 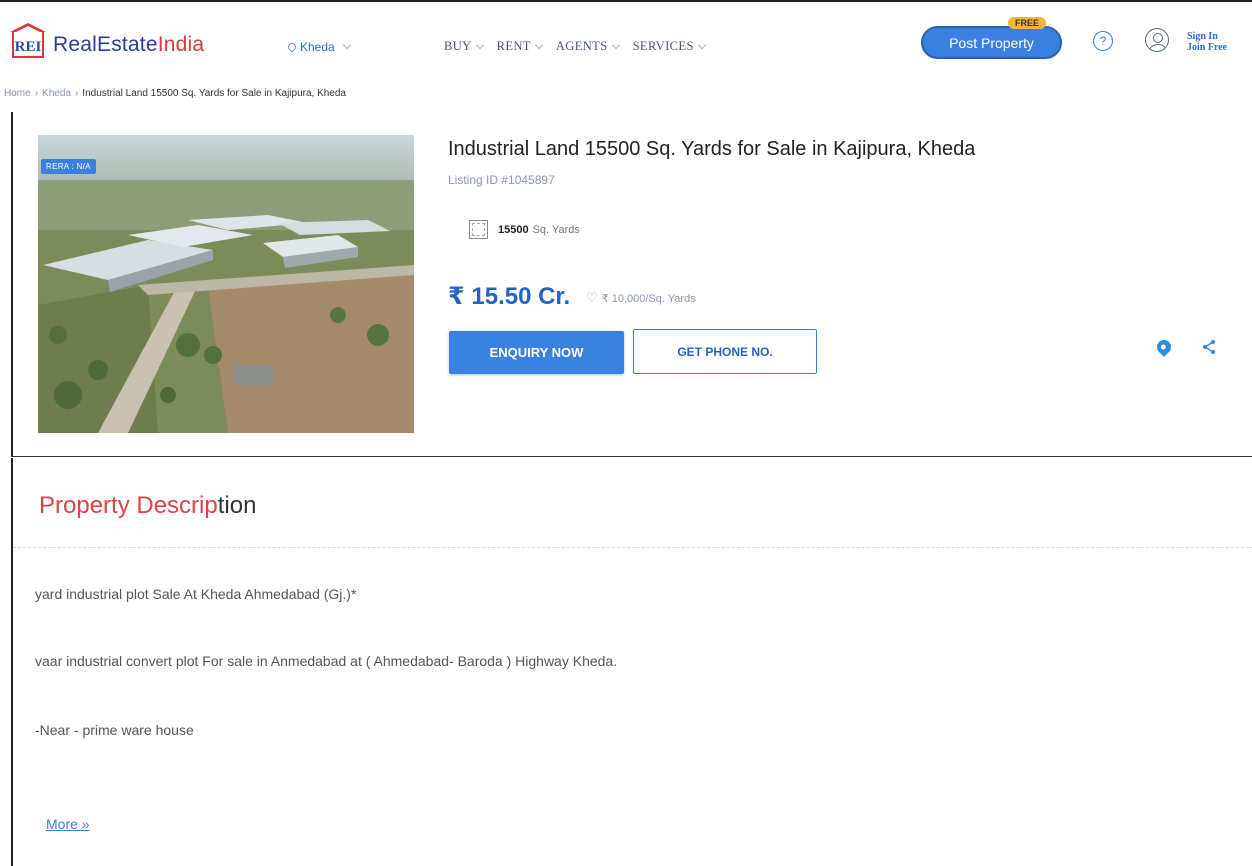 I want to click on area-info: 15500 Sq. Yards, so click(x=524, y=229).